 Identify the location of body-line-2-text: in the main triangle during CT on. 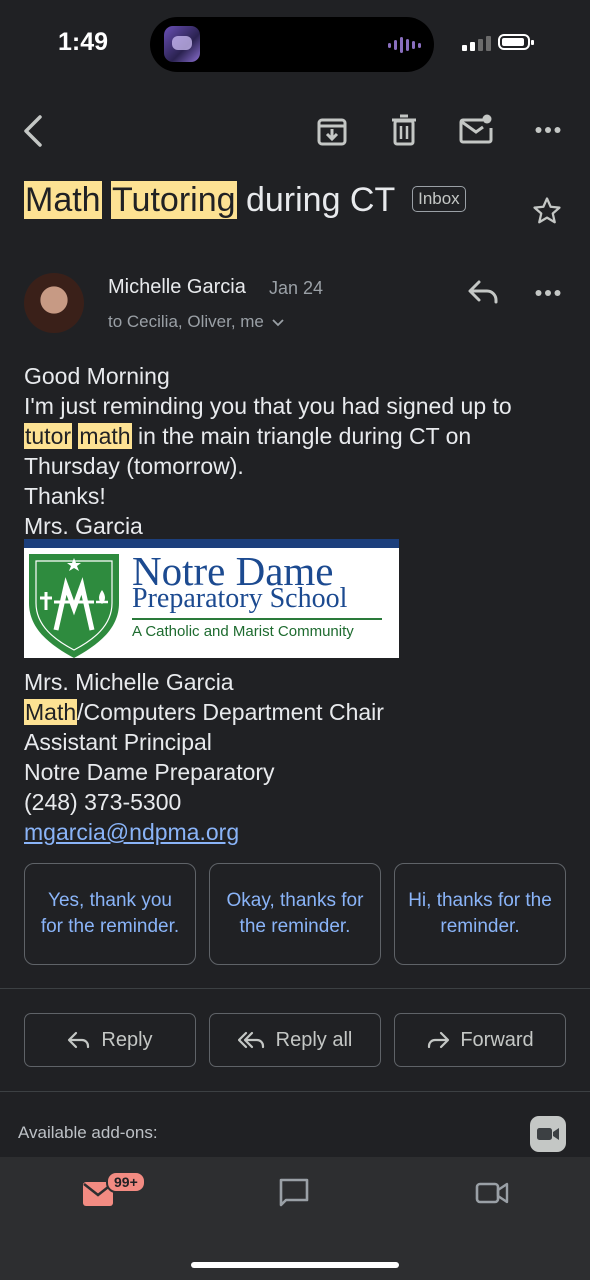
(301, 436).